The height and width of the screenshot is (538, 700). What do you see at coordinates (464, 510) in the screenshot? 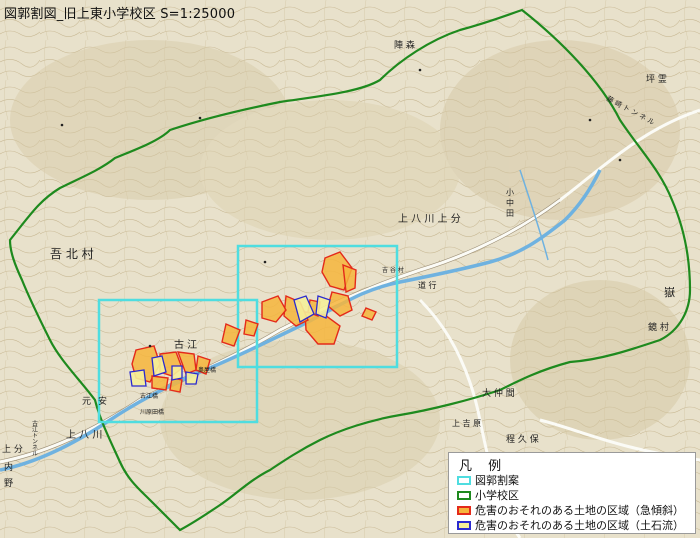
I see `red-orange-swatch-icon` at bounding box center [464, 510].